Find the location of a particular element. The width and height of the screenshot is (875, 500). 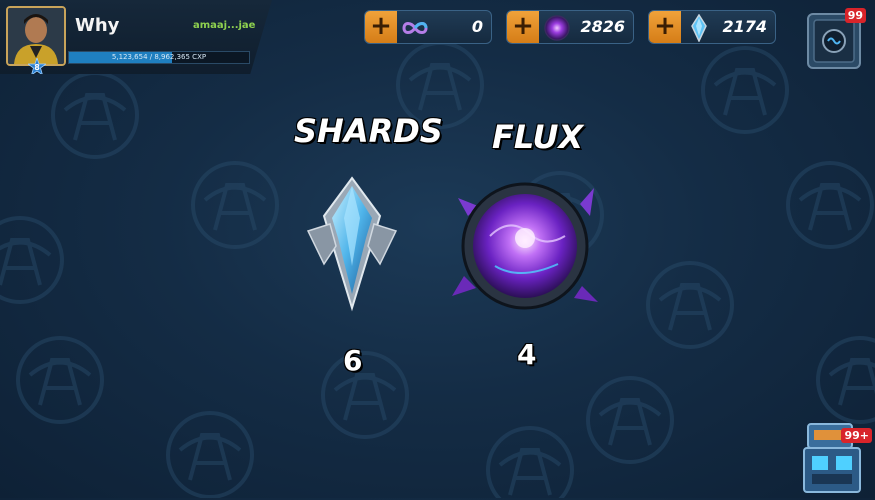

add-shards-button: + is located at coordinates (665, 27).